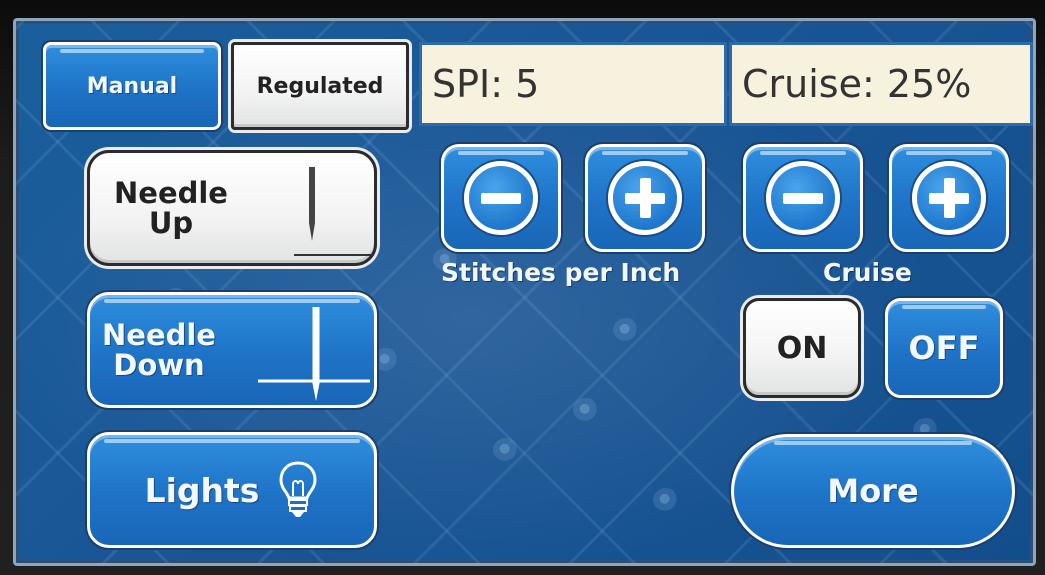 This screenshot has width=1045, height=575. I want to click on manual-button: Manual, so click(132, 86).